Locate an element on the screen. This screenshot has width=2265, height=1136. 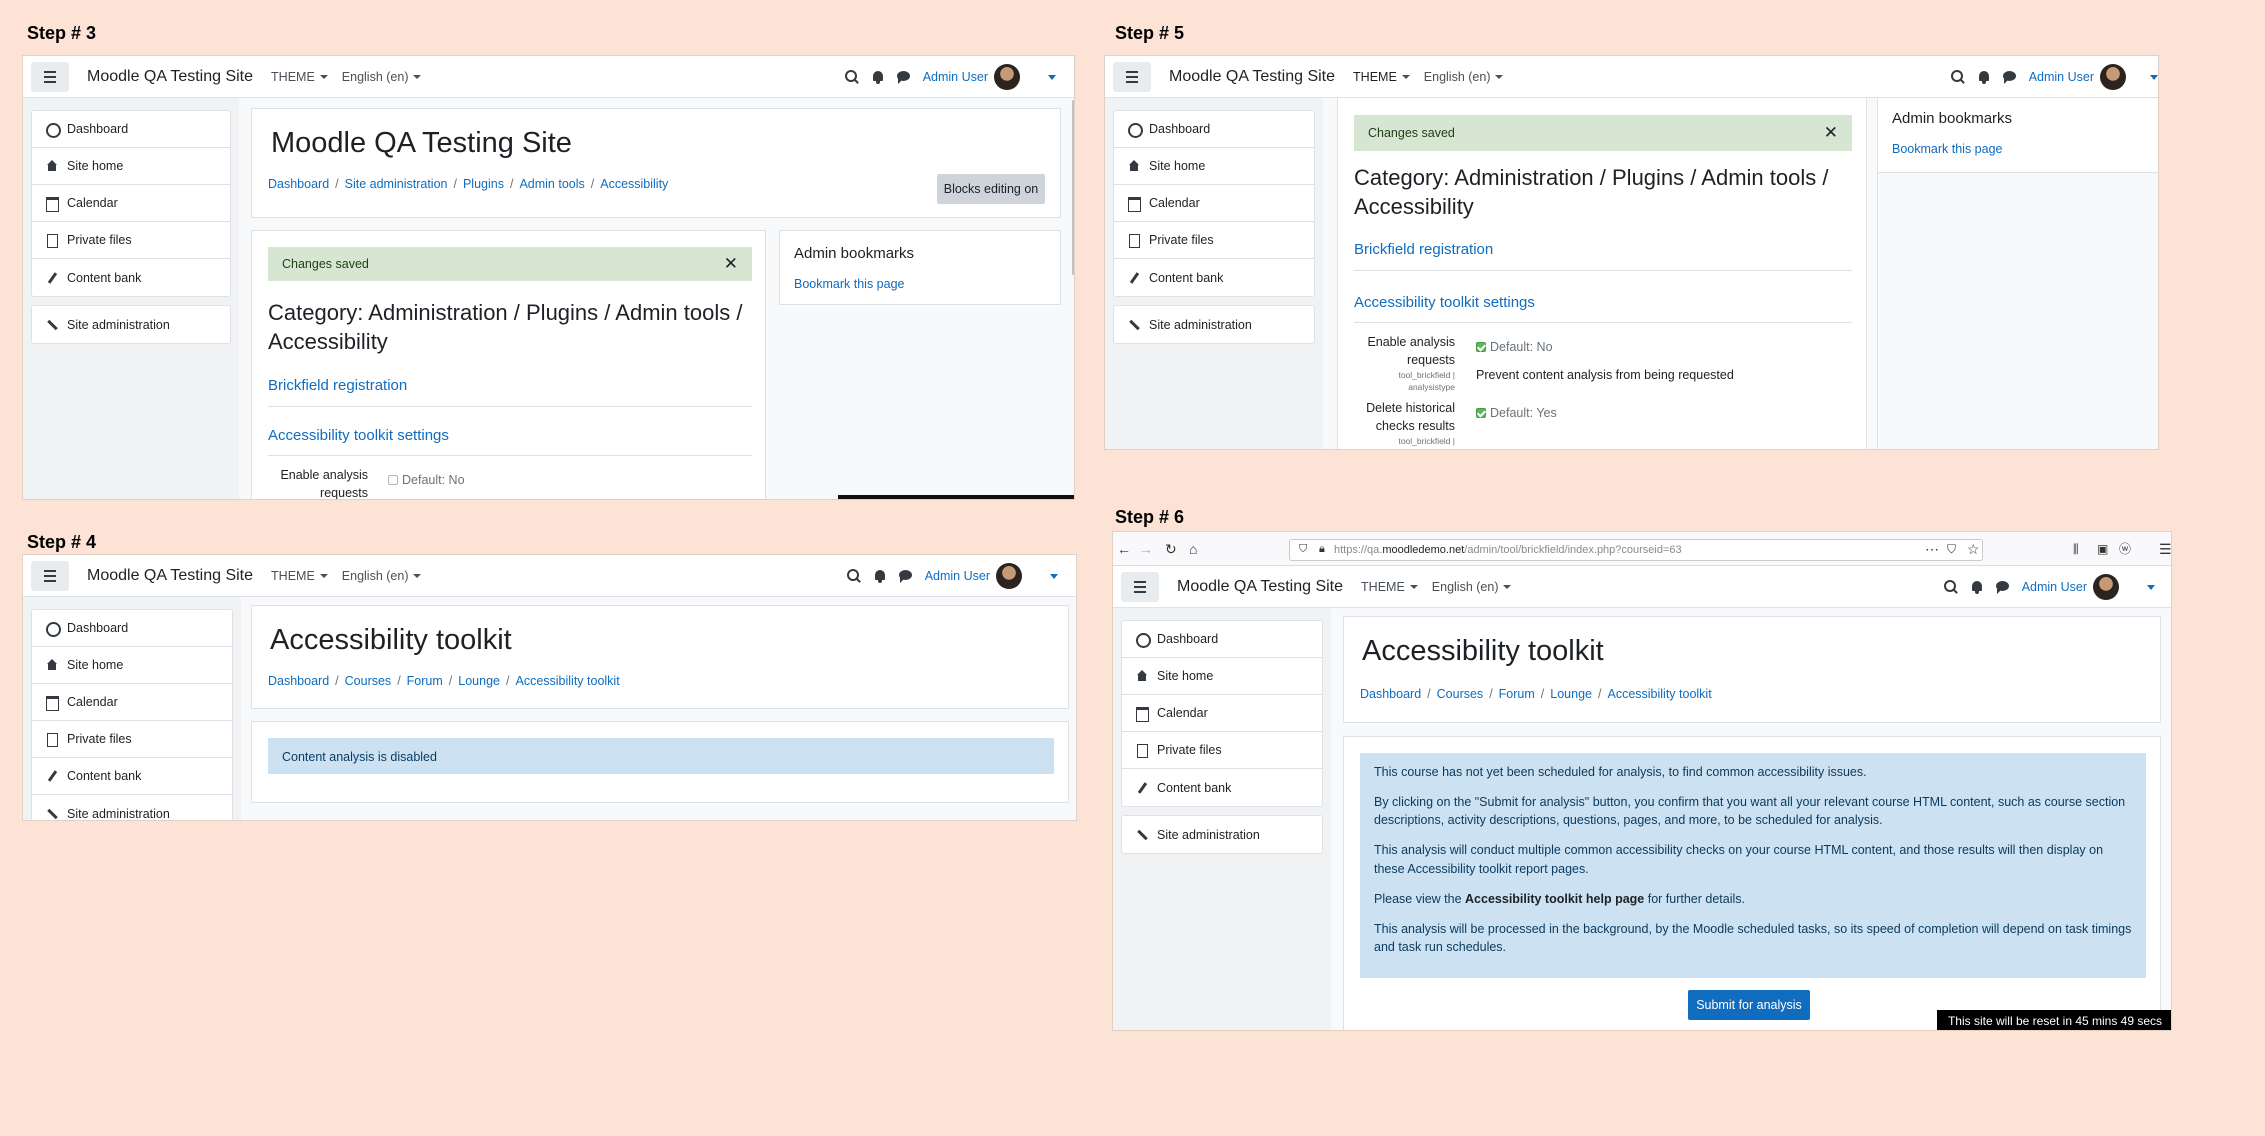
extension-icon: ⓦ is located at coordinates (2125, 549).